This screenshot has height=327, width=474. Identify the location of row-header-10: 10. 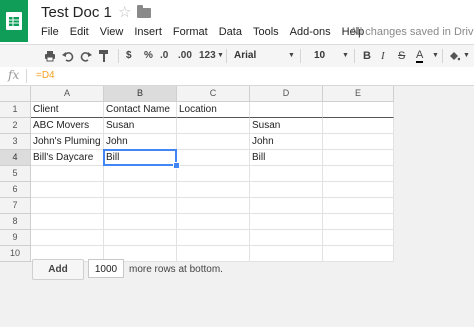
(15, 254).